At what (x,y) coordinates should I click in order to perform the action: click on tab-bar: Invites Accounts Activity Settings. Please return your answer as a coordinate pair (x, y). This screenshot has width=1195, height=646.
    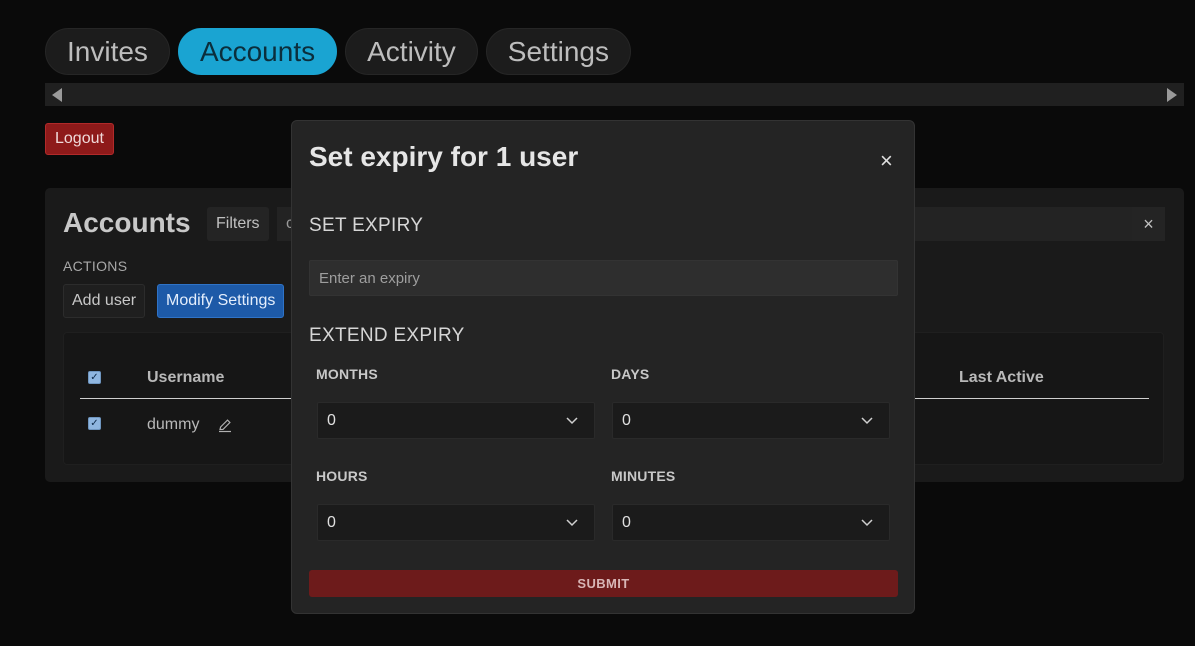
    Looking at the image, I should click on (338, 51).